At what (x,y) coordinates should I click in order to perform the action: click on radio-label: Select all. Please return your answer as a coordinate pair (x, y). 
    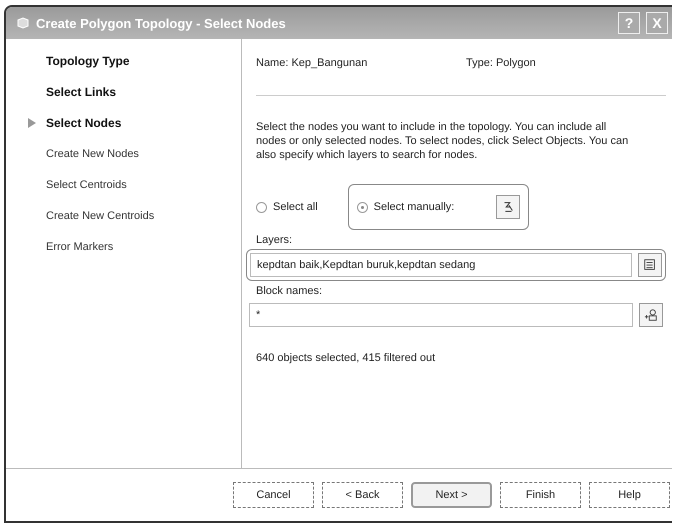
    Looking at the image, I should click on (295, 207).